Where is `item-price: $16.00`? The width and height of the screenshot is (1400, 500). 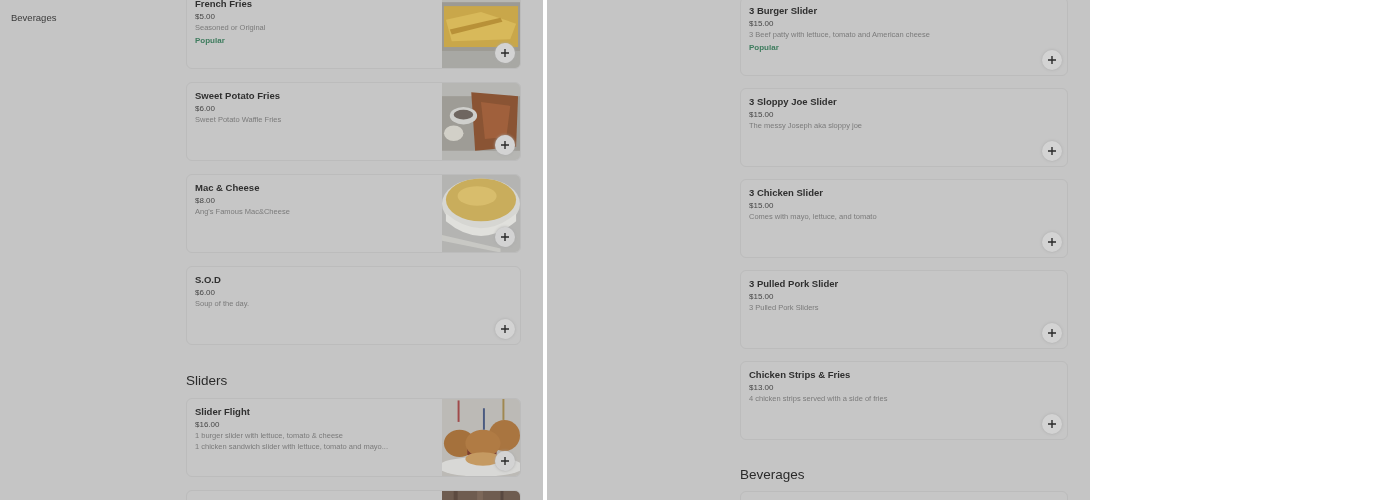 item-price: $16.00 is located at coordinates (208, 424).